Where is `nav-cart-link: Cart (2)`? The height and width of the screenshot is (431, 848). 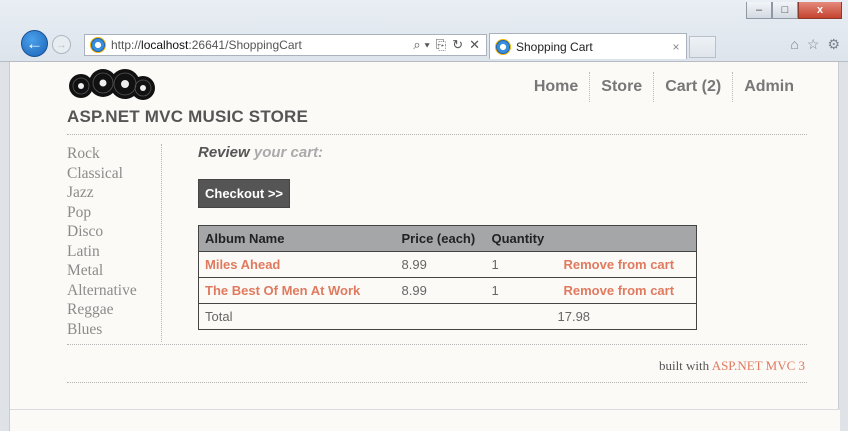
nav-cart-link: Cart (2) is located at coordinates (692, 87).